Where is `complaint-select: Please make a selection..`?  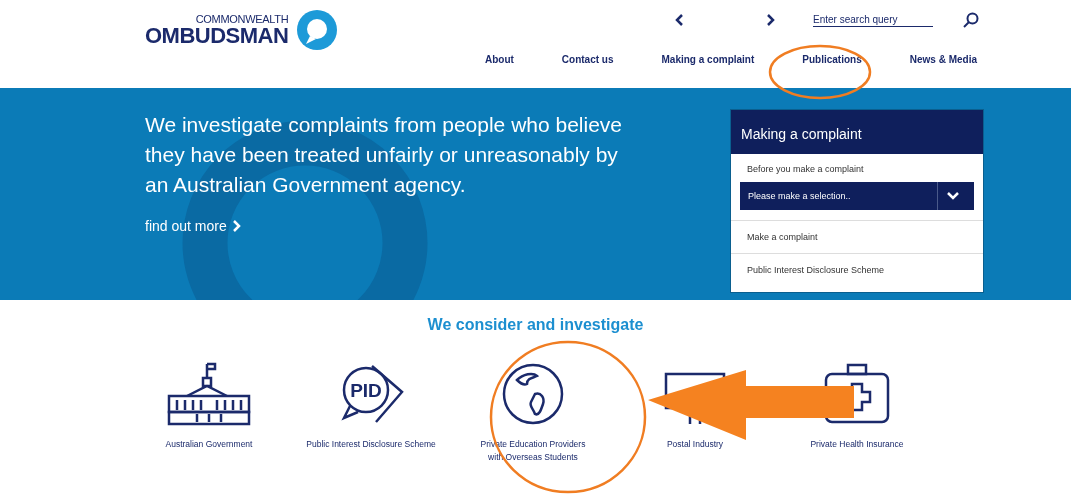 complaint-select: Please make a selection.. is located at coordinates (857, 196).